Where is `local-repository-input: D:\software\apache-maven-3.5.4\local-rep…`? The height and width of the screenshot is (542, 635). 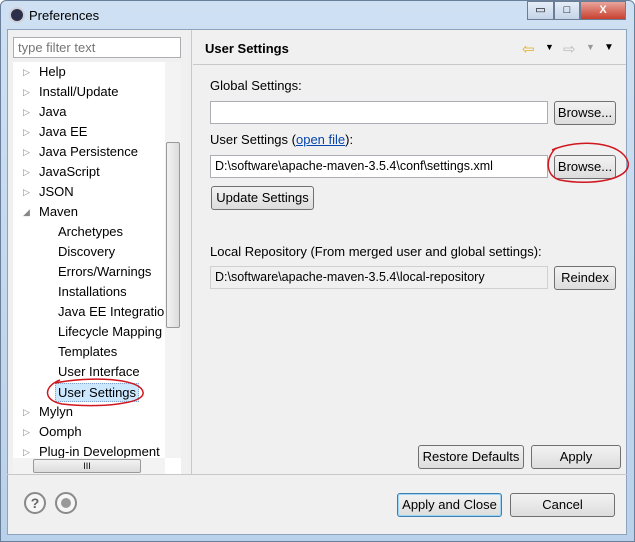 local-repository-input: D:\software\apache-maven-3.5.4\local-rep… is located at coordinates (379, 277).